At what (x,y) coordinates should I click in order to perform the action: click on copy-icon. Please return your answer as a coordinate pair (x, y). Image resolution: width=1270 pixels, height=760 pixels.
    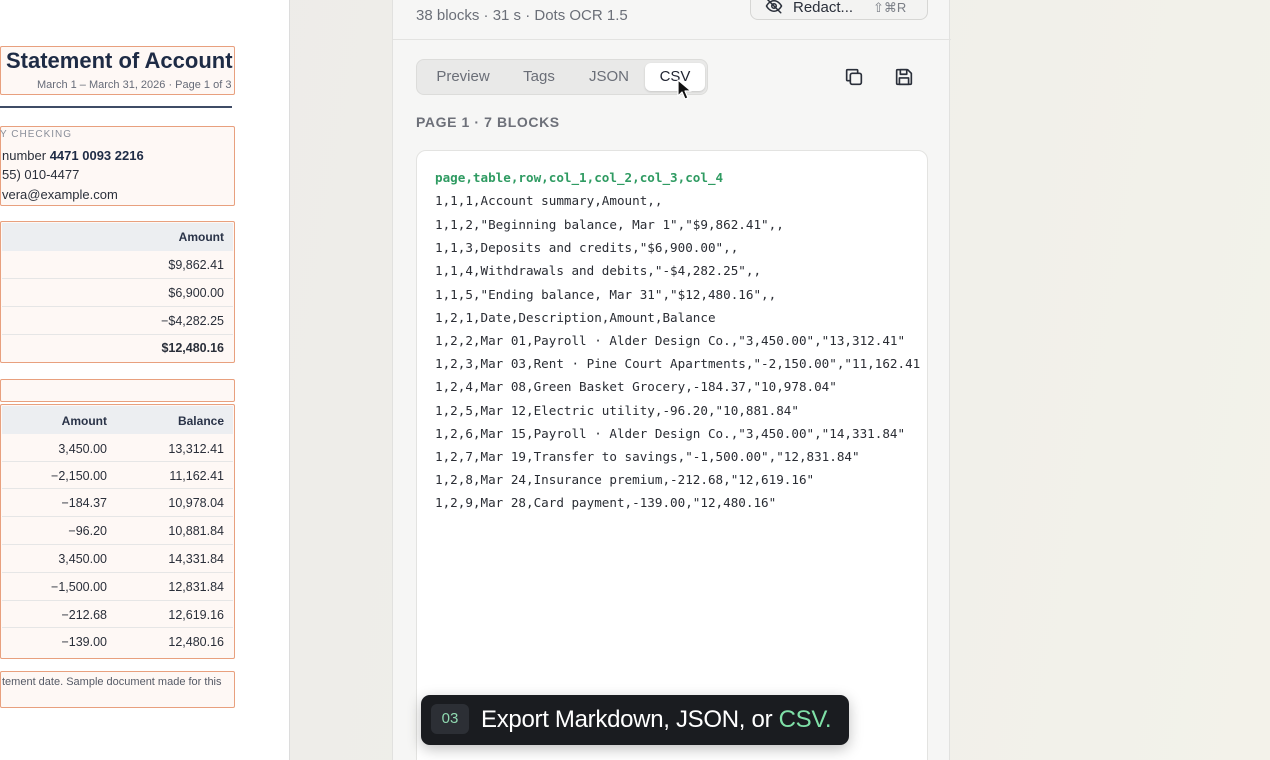
    Looking at the image, I should click on (854, 77).